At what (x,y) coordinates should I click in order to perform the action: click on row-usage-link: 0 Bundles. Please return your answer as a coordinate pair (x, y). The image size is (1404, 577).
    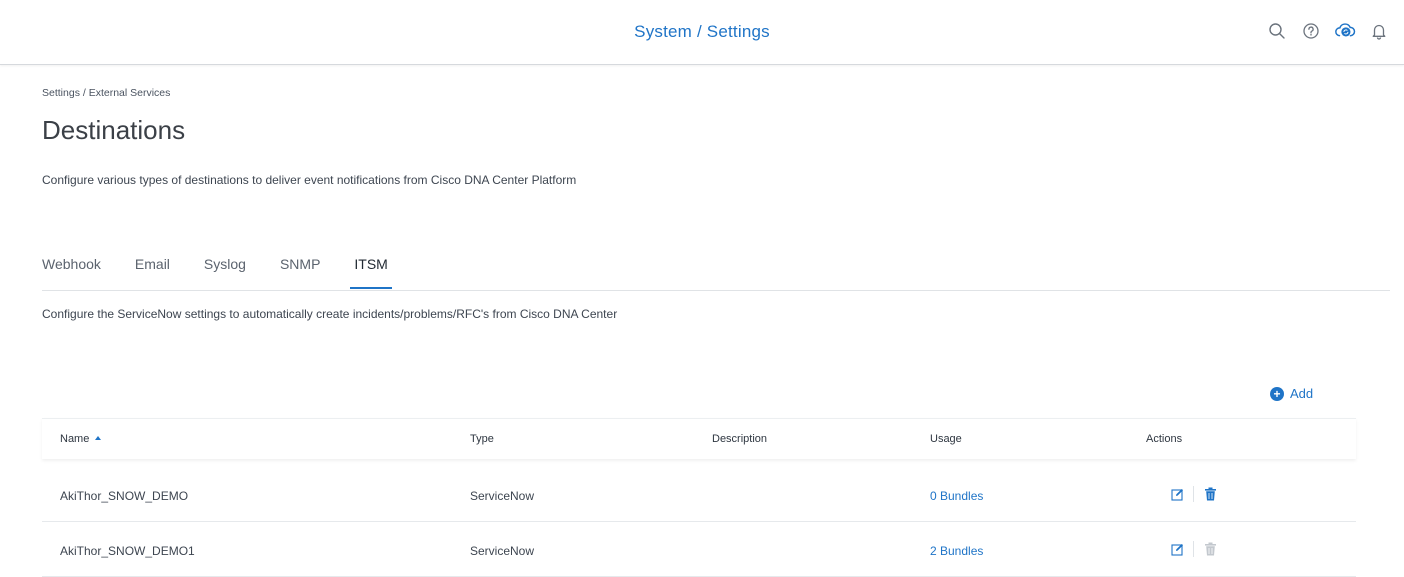
    Looking at the image, I should click on (956, 496).